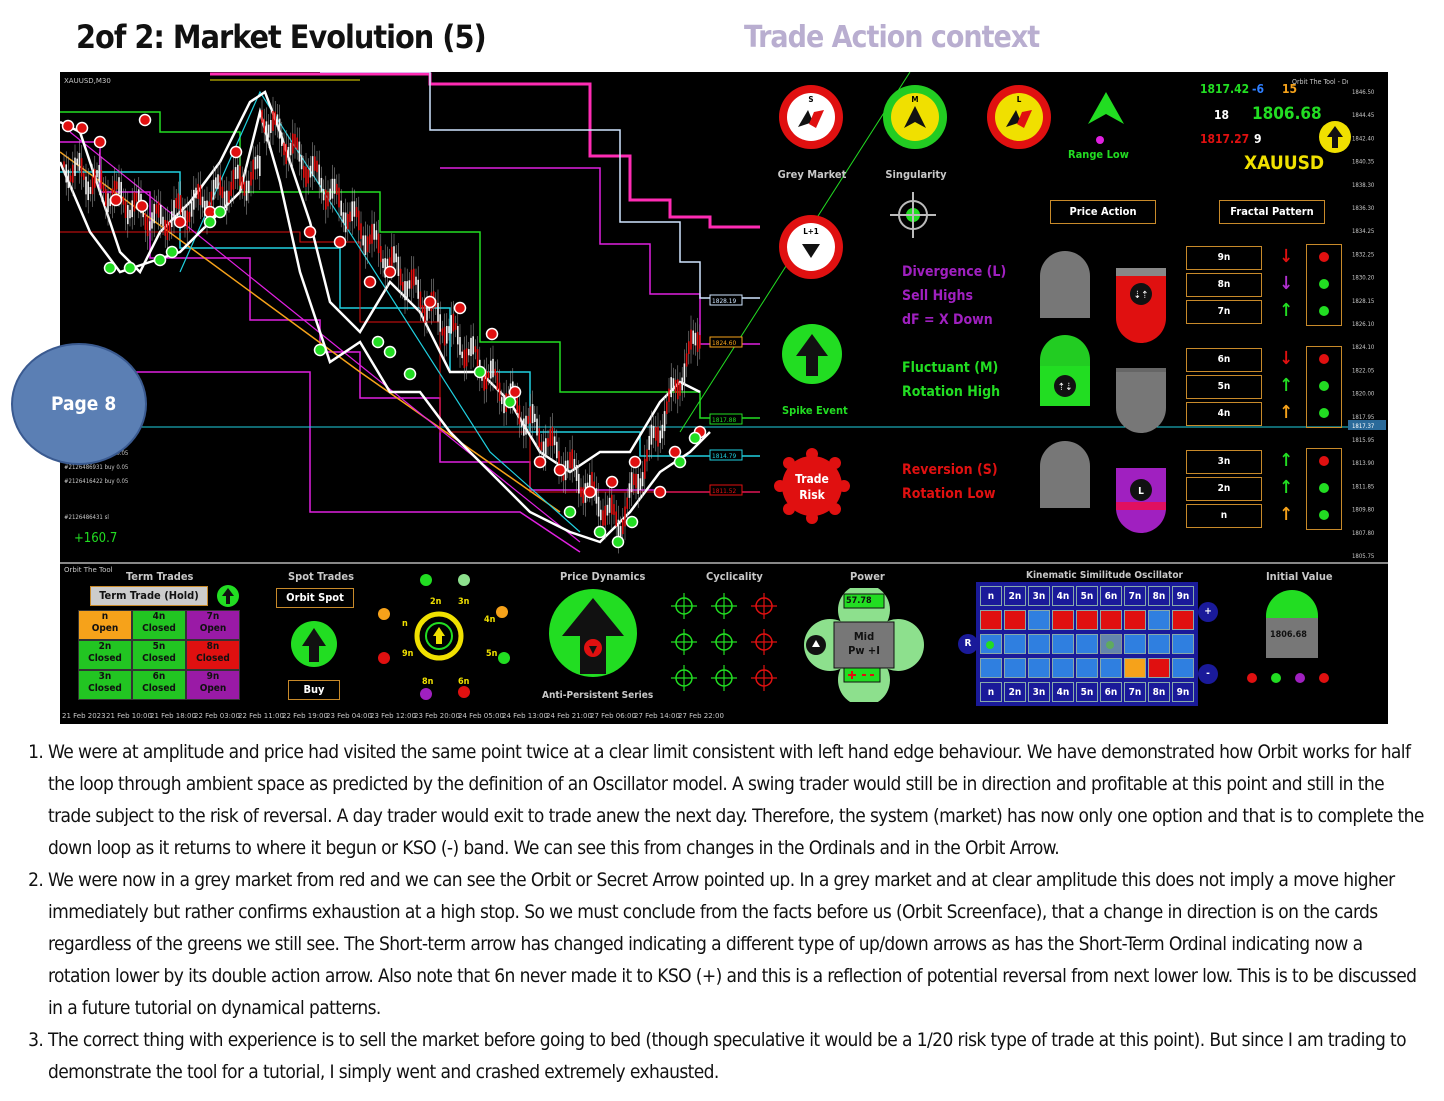 The image size is (1444, 1101). What do you see at coordinates (1224, 462) in the screenshot?
I see `ordinal-box: 3n` at bounding box center [1224, 462].